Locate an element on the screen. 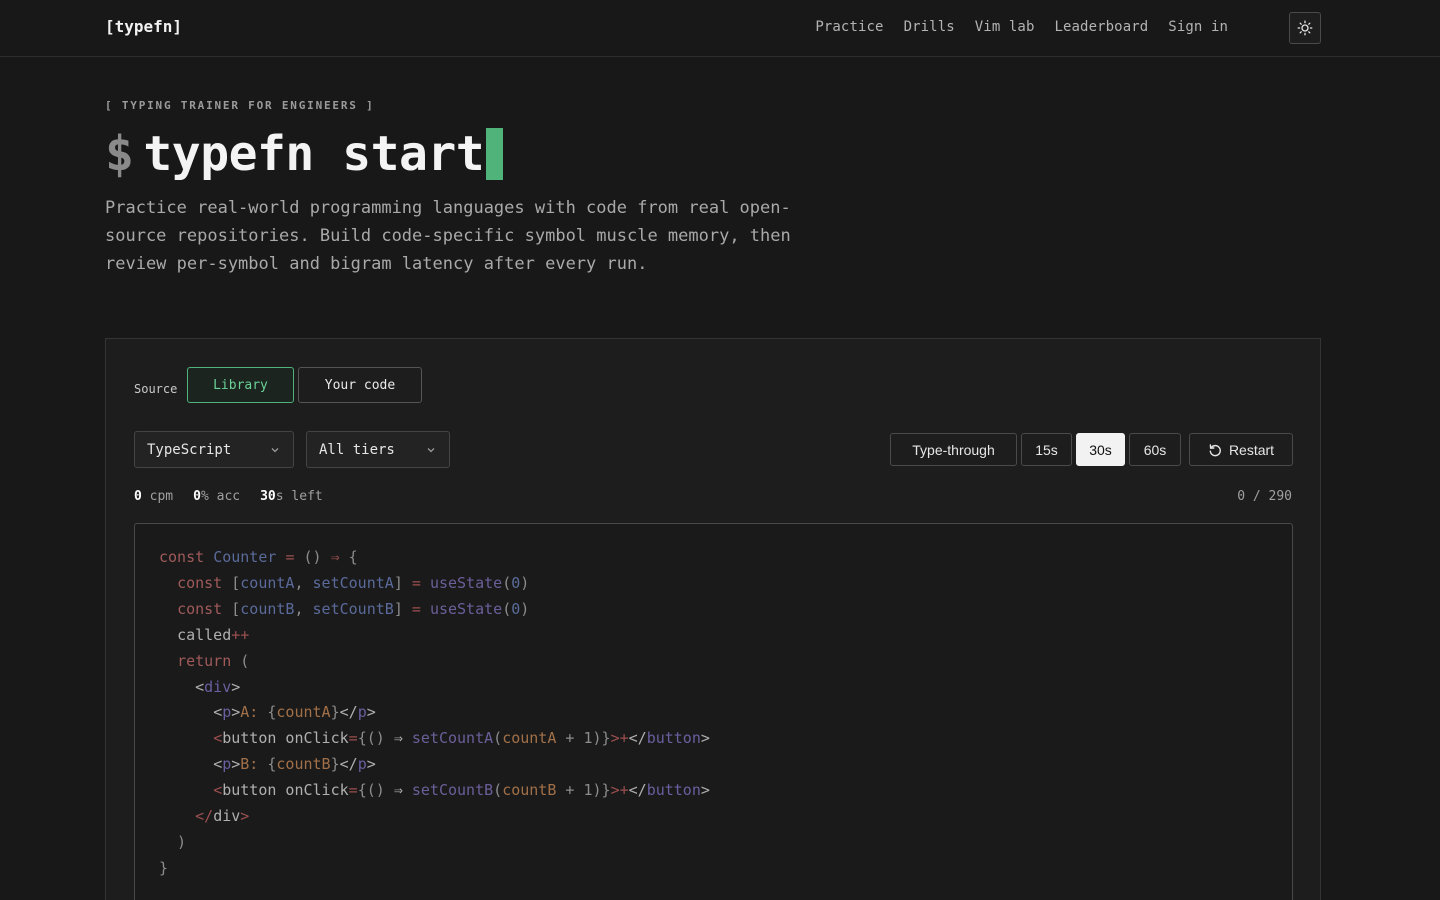 Image resolution: width=1440 pixels, height=900 pixels. mode-30s-button: 30s is located at coordinates (1100, 449).